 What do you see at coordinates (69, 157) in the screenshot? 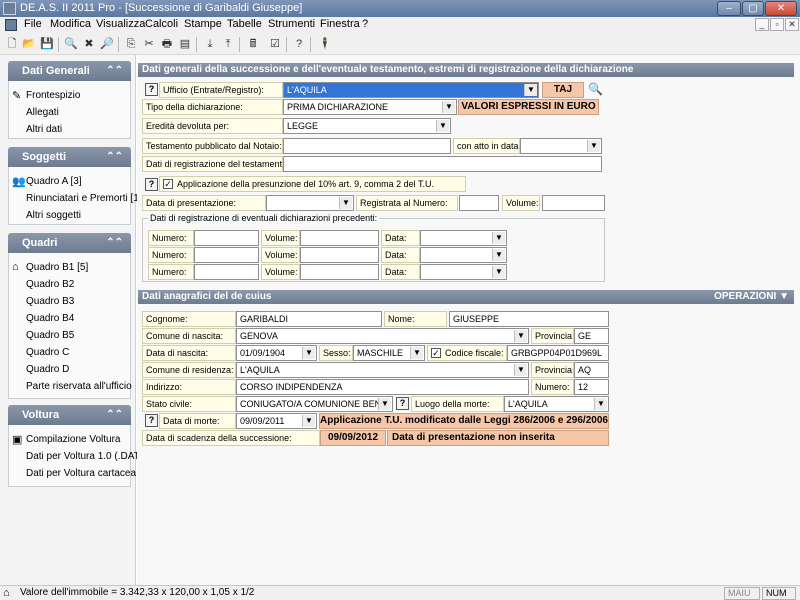
I see `section-soggetti: Soggetti ⌃⌃` at bounding box center [69, 157].